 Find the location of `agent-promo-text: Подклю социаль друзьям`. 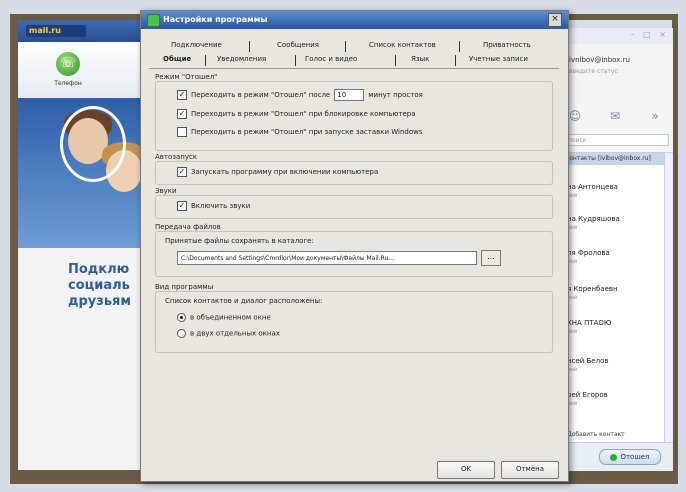

agent-promo-text: Подклю социаль друзьям is located at coordinates (108, 286).